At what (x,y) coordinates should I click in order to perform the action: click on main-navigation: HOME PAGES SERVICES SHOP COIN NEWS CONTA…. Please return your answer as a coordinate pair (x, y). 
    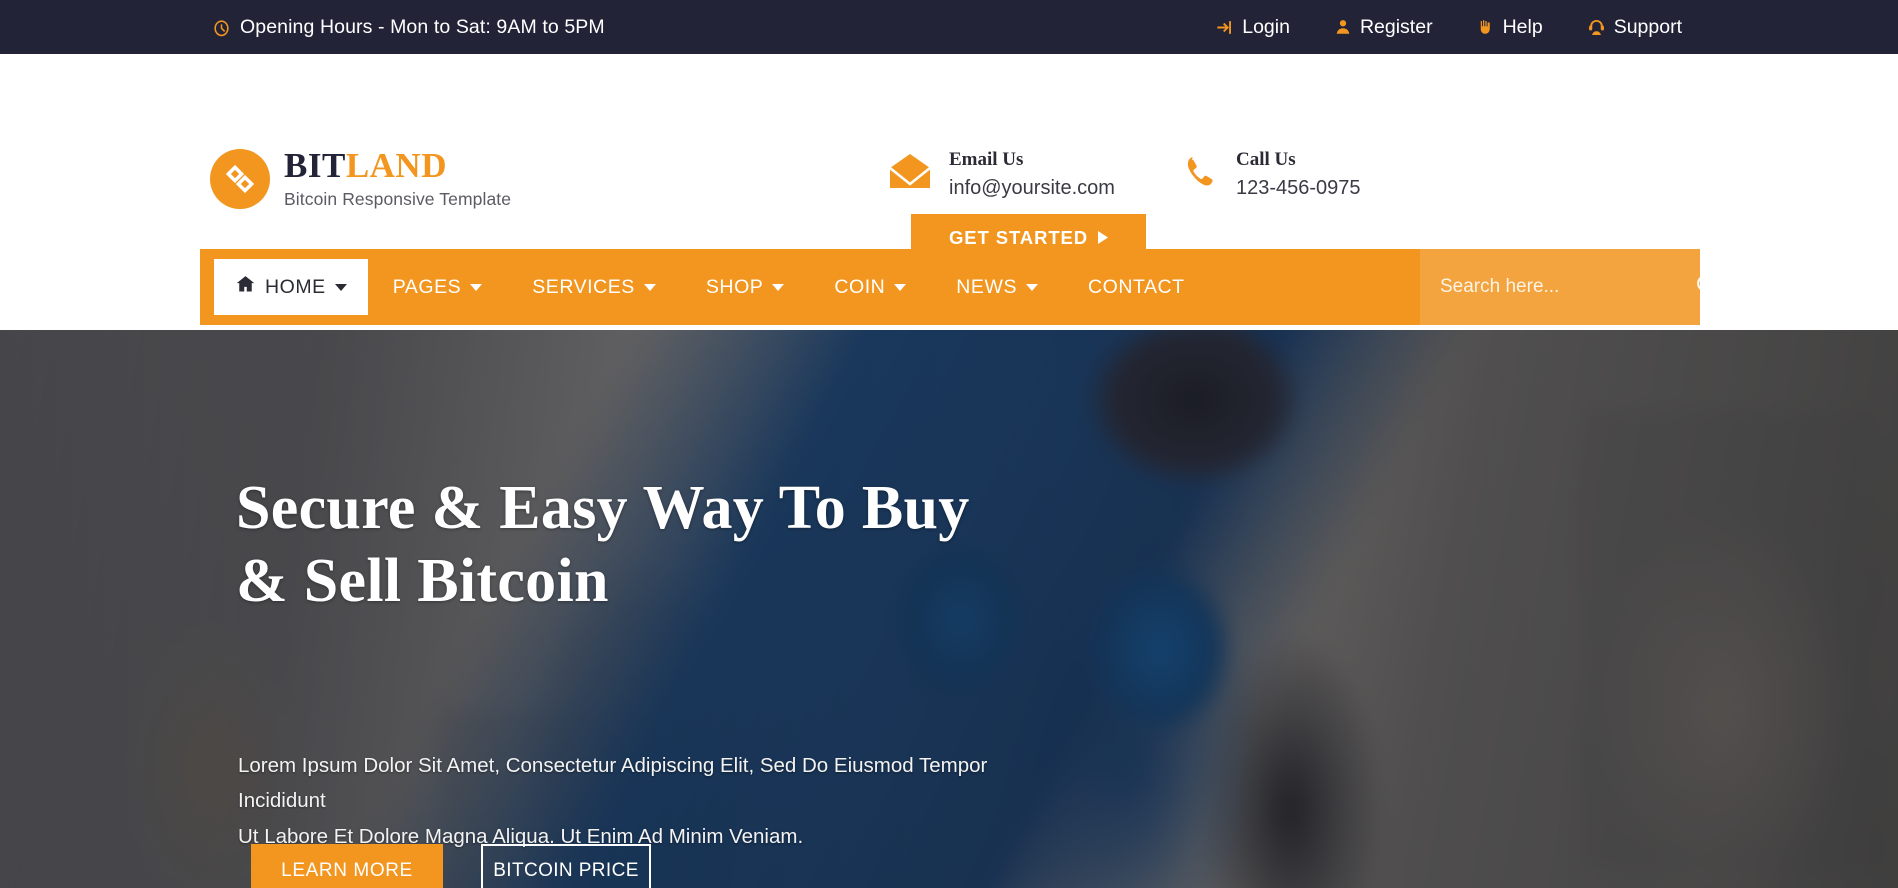
    Looking at the image, I should click on (959, 287).